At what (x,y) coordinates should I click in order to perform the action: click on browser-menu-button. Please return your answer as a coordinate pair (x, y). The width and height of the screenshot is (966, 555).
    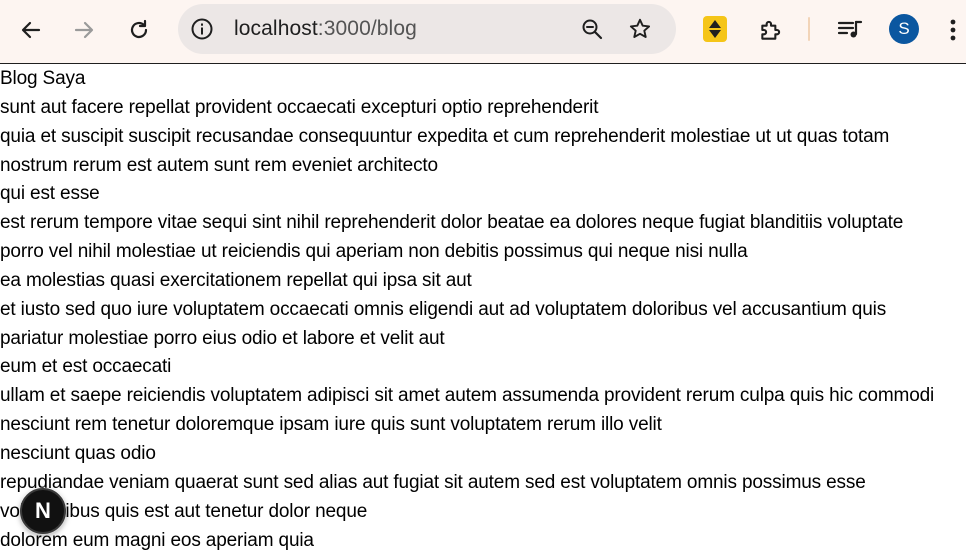
    Looking at the image, I should click on (953, 30).